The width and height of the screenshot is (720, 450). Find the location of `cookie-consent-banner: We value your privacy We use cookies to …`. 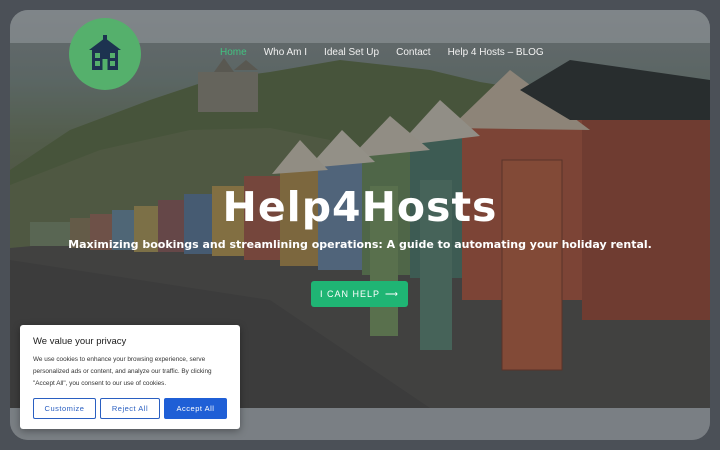

cookie-consent-banner: We value your privacy We use cookies to … is located at coordinates (130, 377).